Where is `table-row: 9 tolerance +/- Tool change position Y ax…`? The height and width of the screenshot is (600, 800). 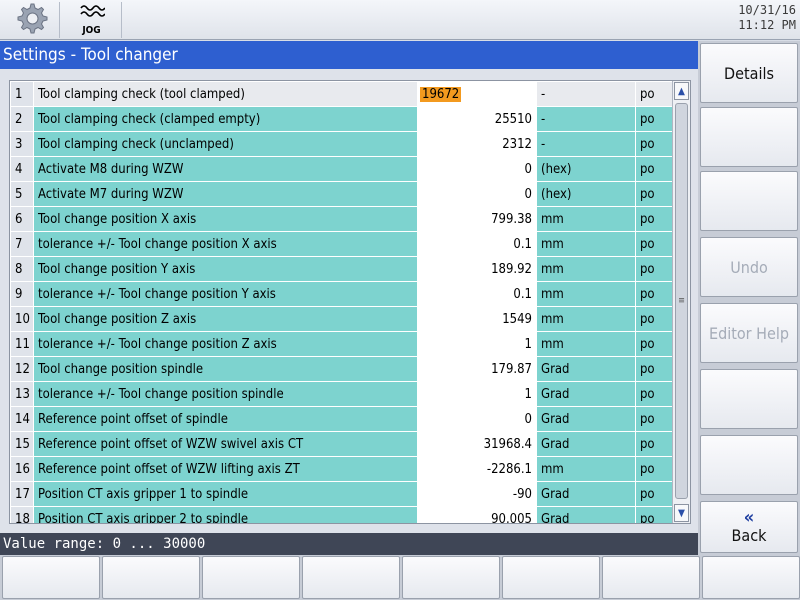 table-row: 9 tolerance +/- Tool change position Y ax… is located at coordinates (342, 294).